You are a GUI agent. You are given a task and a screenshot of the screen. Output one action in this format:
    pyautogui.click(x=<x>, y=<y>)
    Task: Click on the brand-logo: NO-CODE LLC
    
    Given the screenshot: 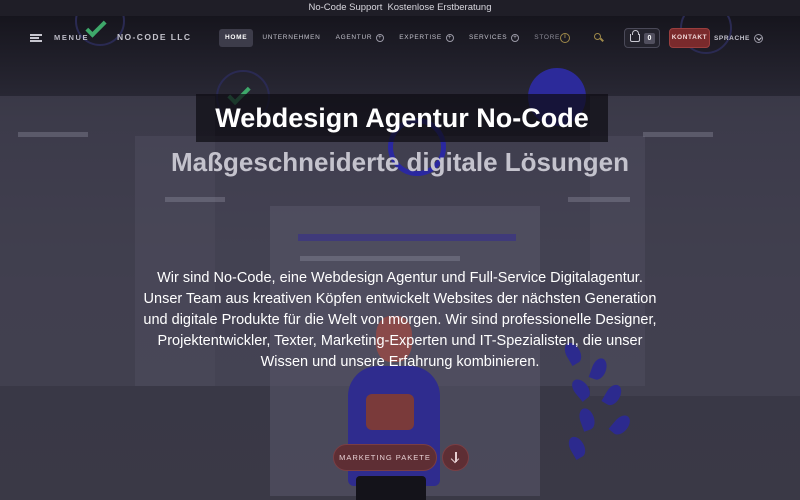 What is the action you would take?
    pyautogui.click(x=154, y=37)
    